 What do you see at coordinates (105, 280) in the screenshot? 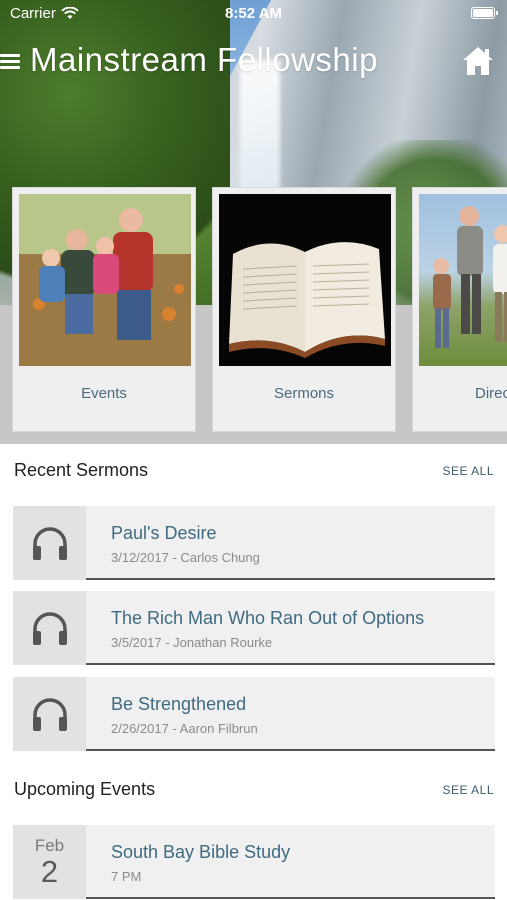
I see `family-photo` at bounding box center [105, 280].